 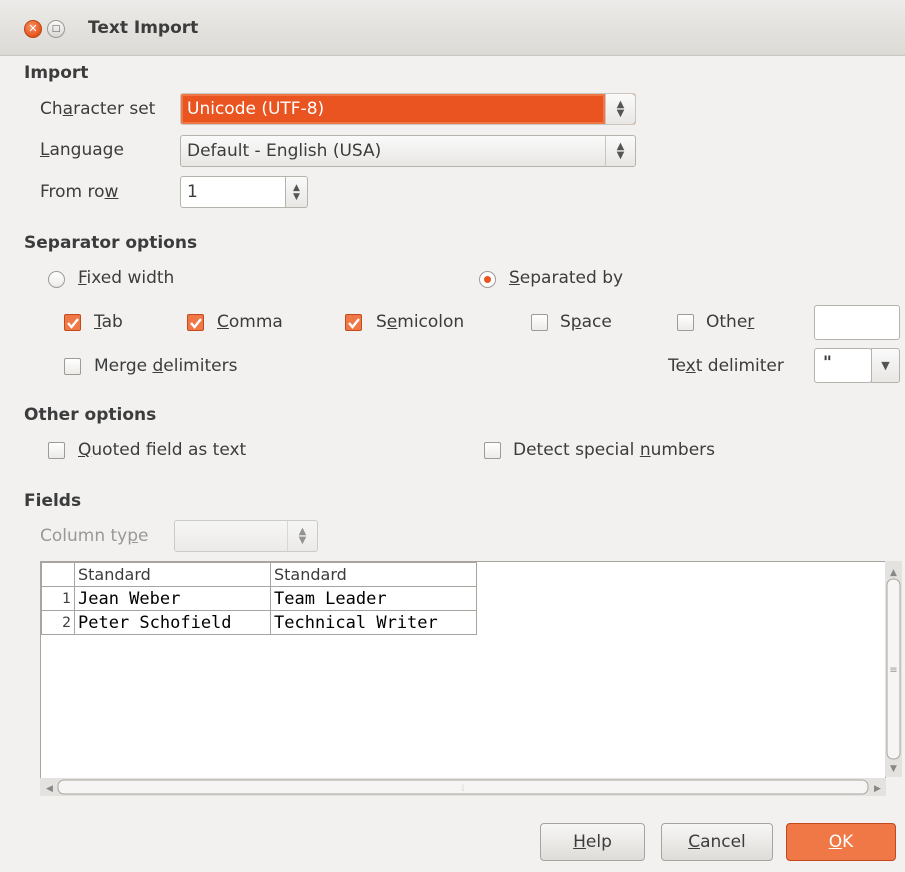 I want to click on dropdown-arrow-icon: ▼, so click(x=885, y=365).